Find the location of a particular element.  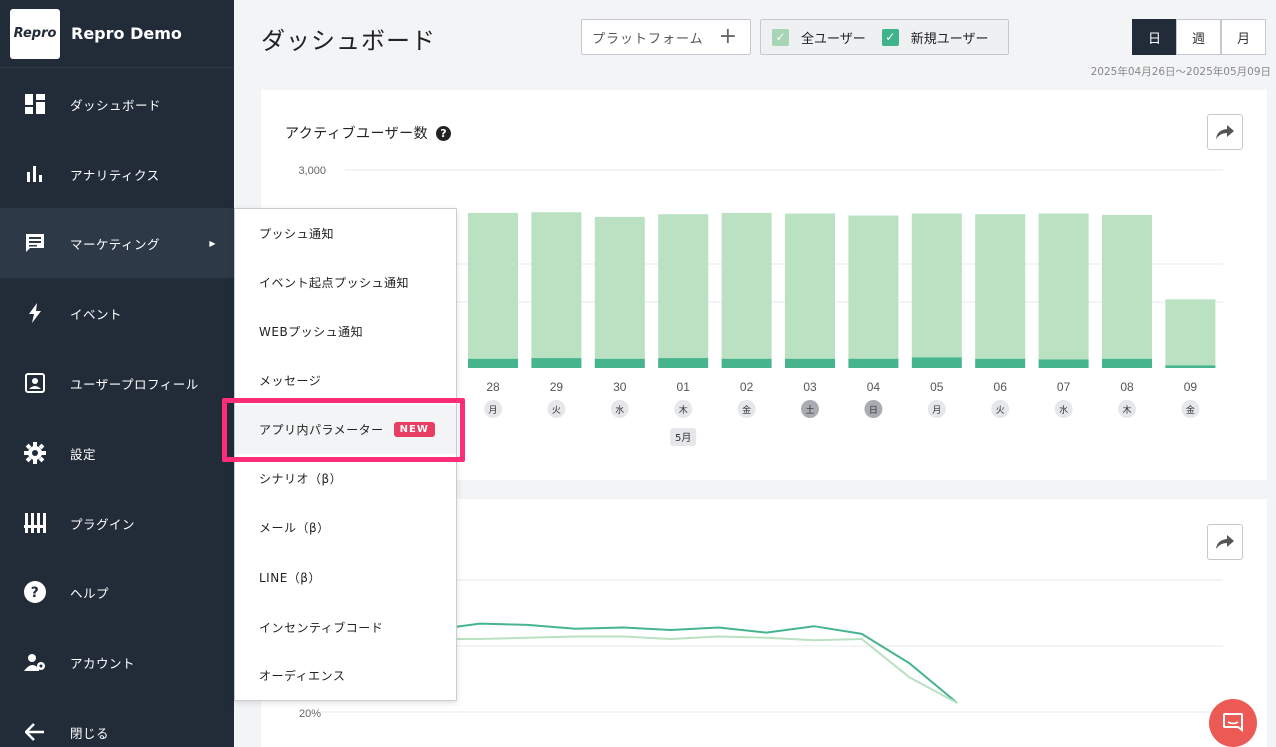

submenu-line: LINE（β） is located at coordinates (345, 577).